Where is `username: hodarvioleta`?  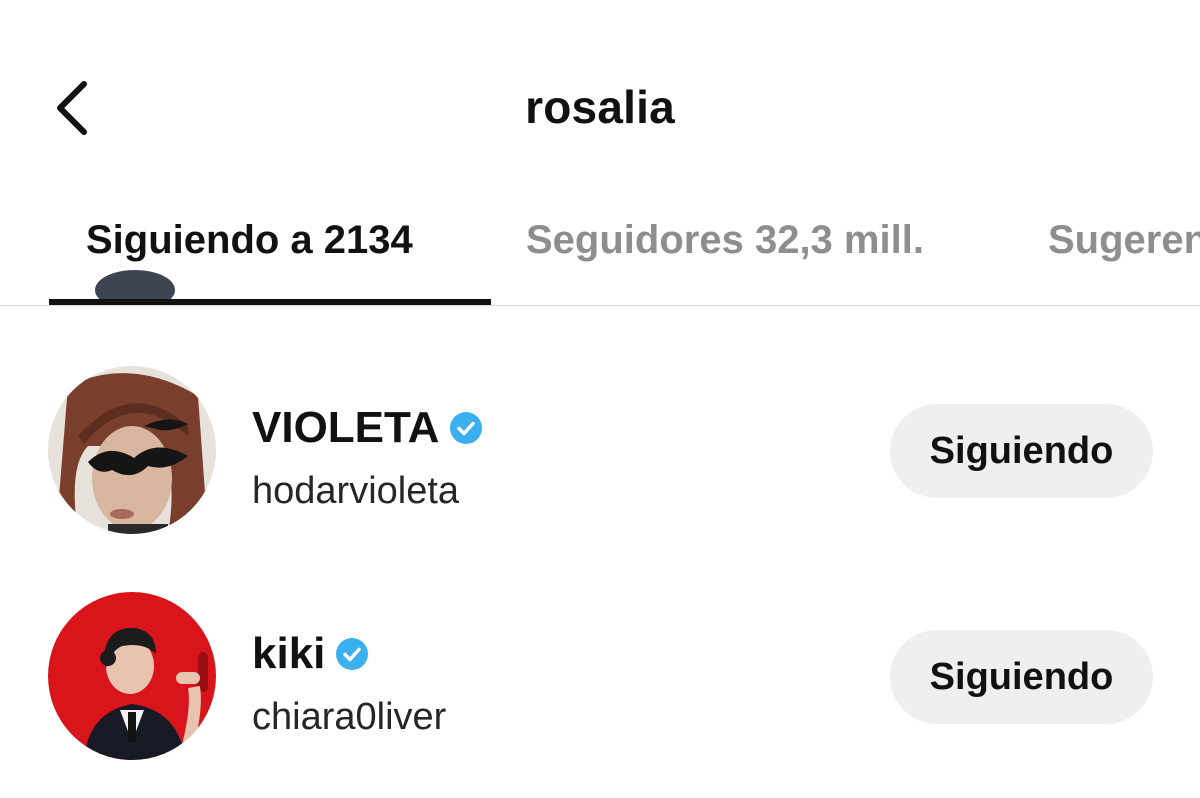 username: hodarvioleta is located at coordinates (356, 491).